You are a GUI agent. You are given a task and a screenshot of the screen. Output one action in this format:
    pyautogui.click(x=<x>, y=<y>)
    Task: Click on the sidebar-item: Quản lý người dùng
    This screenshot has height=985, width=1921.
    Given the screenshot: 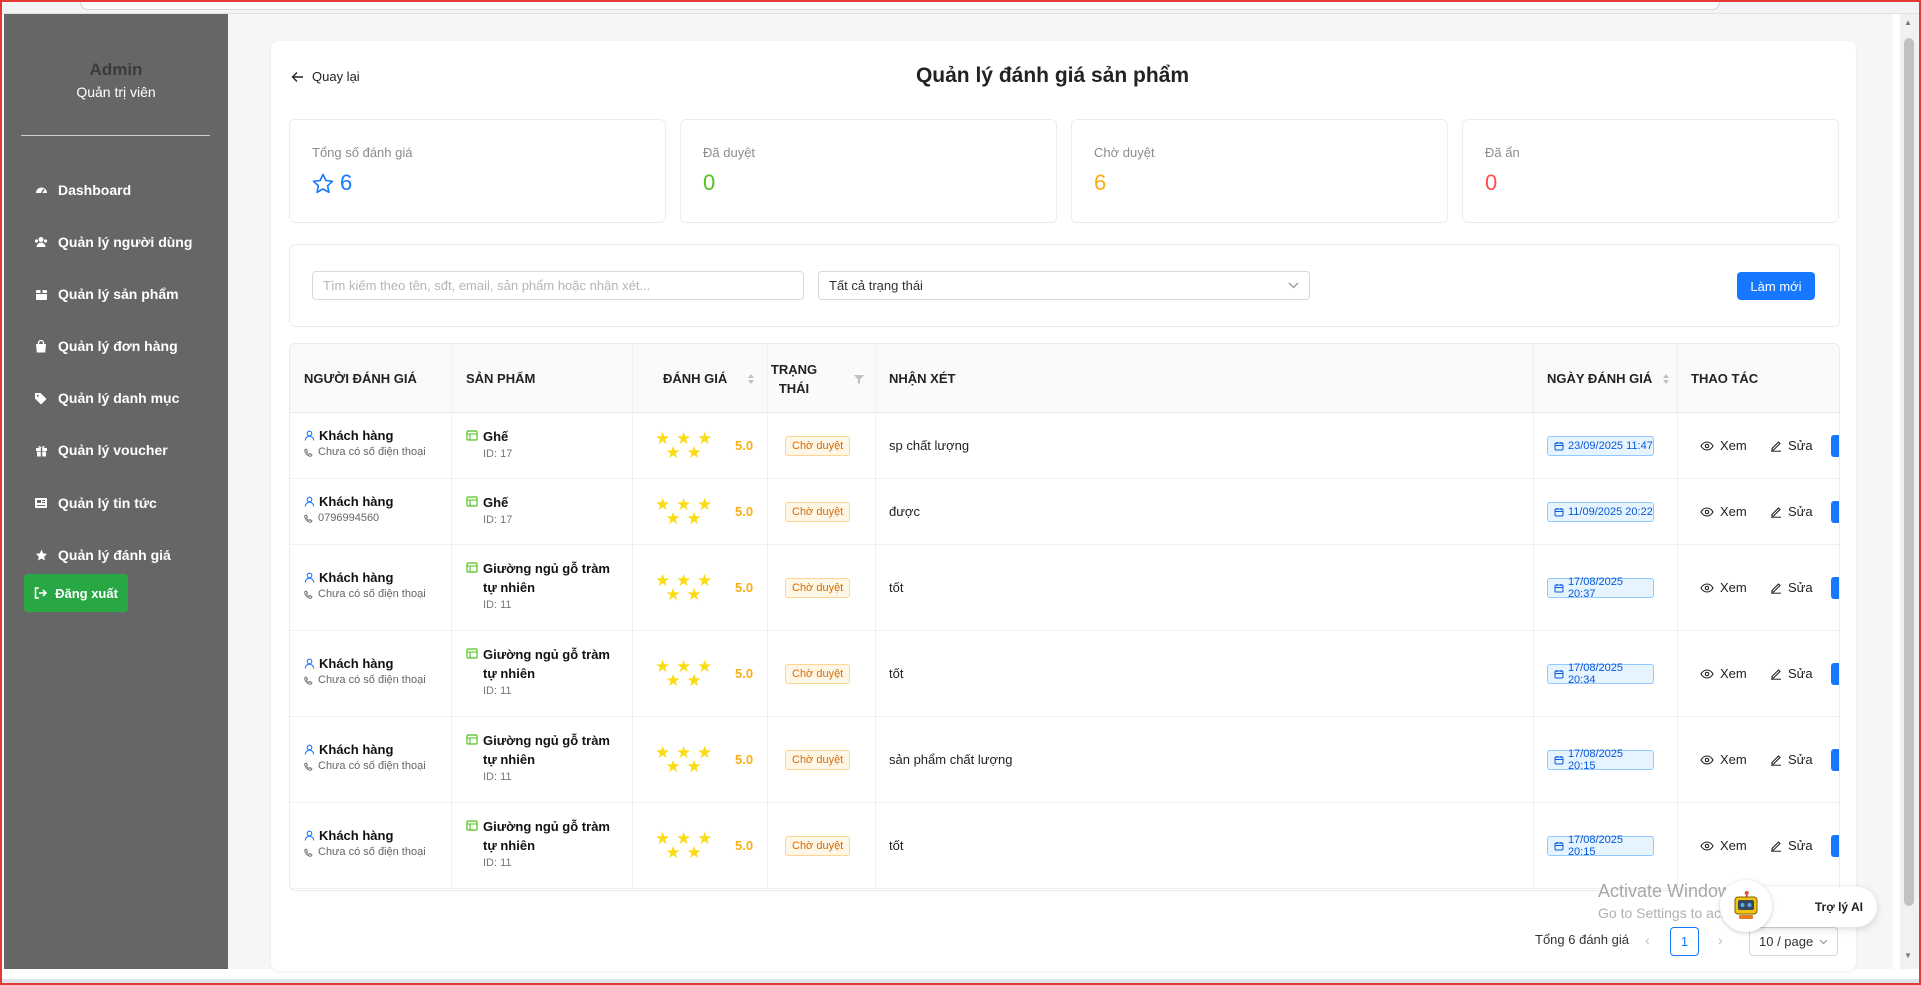 What is the action you would take?
    pyautogui.click(x=113, y=242)
    